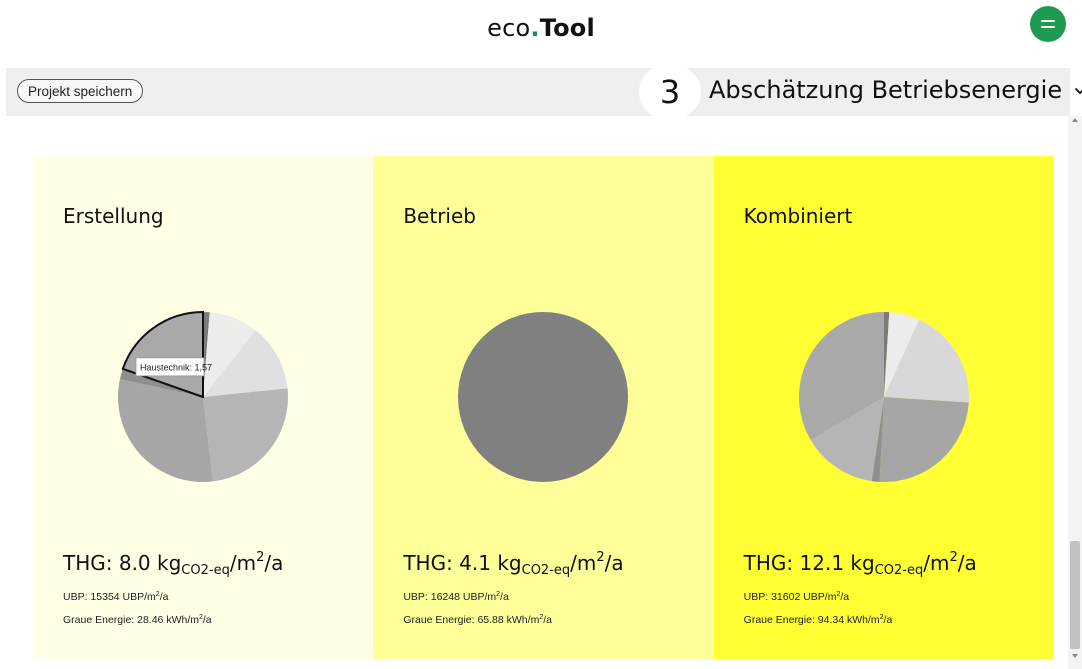 The image size is (1082, 669). I want to click on step-selector: Abschätzung Betriebsenergie, so click(895, 90).